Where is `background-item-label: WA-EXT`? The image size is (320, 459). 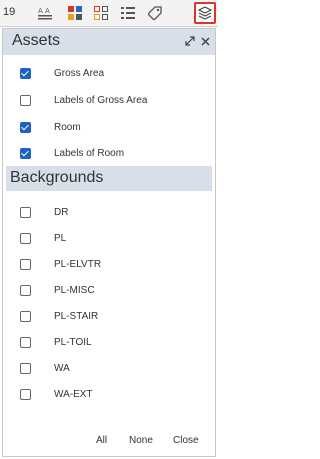 background-item-label: WA-EXT is located at coordinates (73, 394).